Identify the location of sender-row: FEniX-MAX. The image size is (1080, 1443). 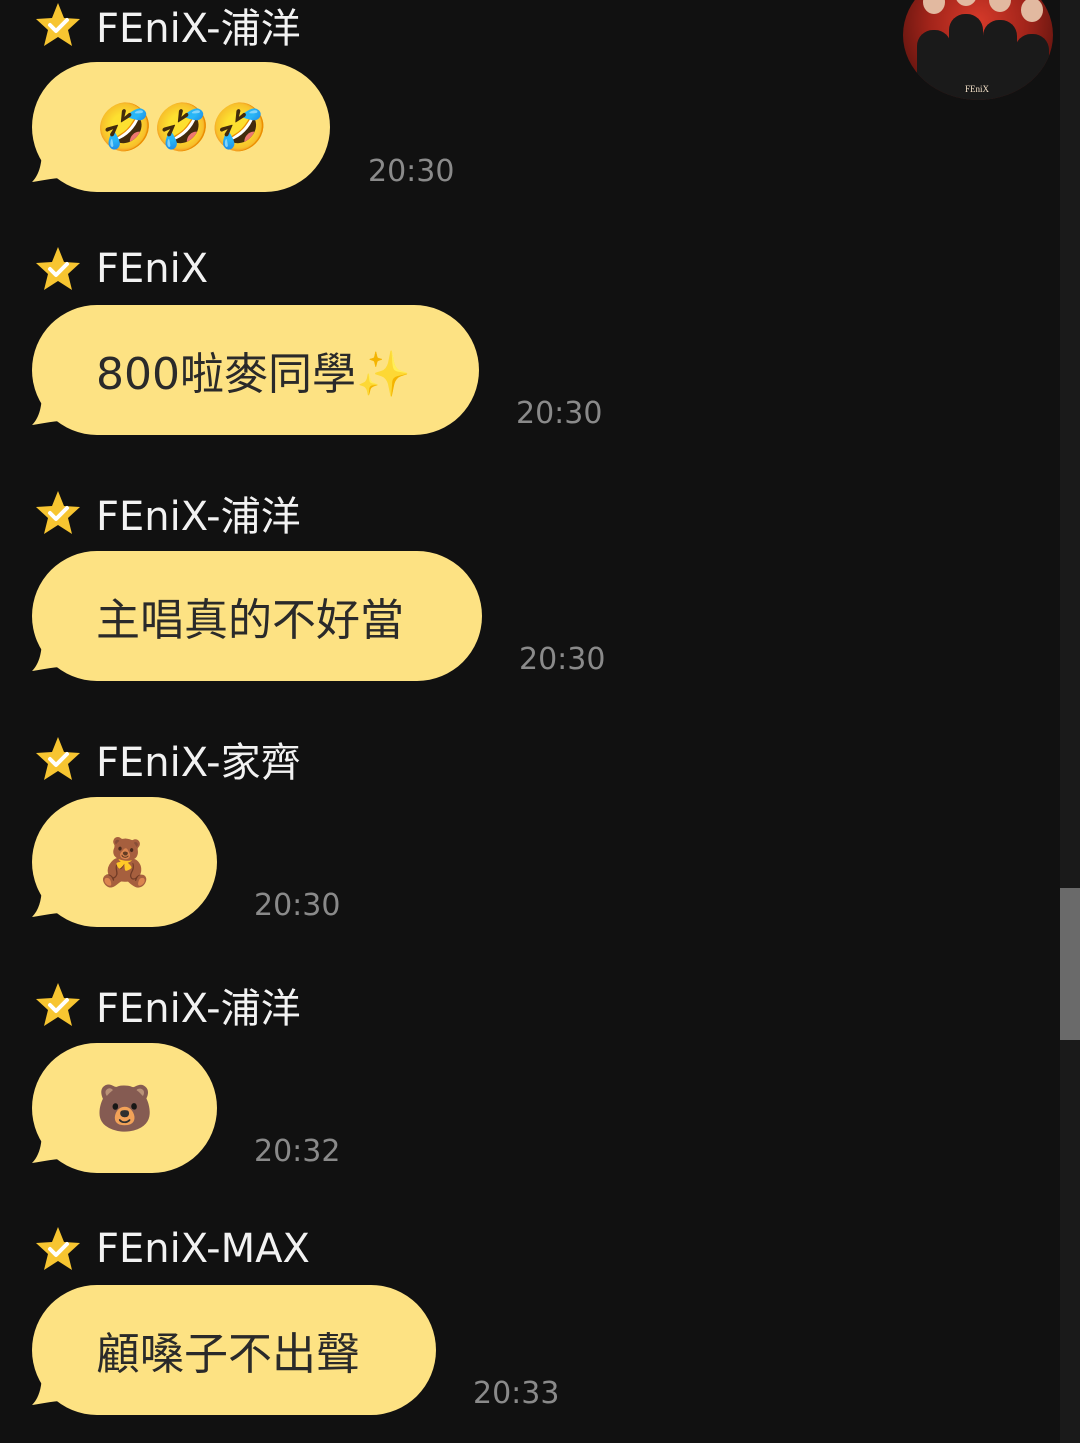
(172, 1249).